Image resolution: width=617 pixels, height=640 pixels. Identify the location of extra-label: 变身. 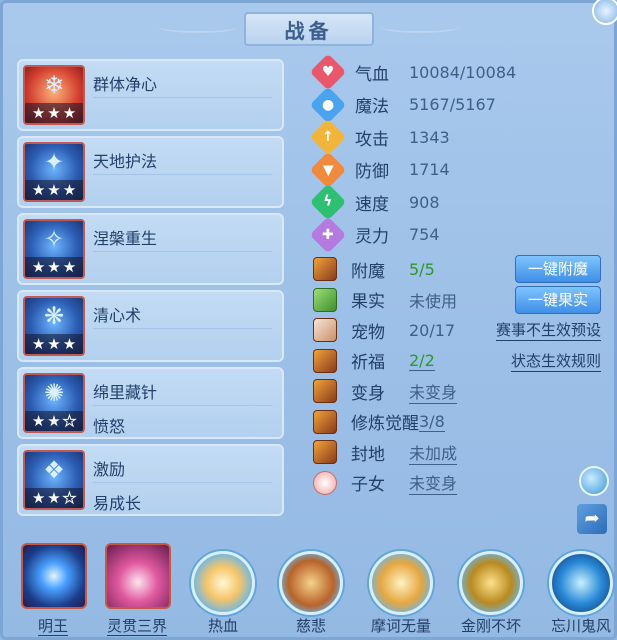
(368, 393).